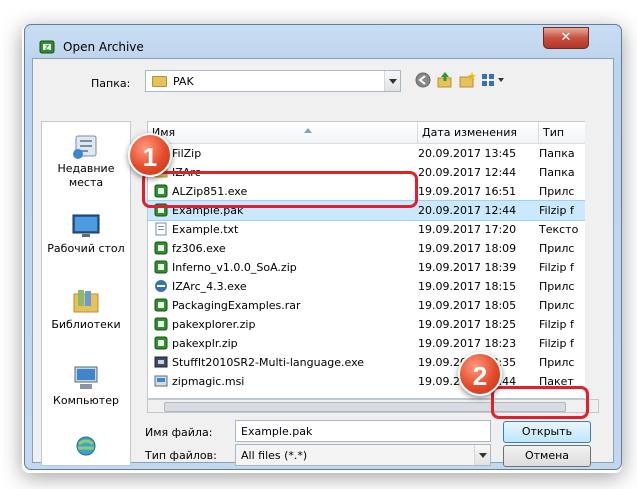 Image resolution: width=637 pixels, height=489 pixels. Describe the element at coordinates (373, 286) in the screenshot. I see `file-row: IZArc_4.3.exe 19.09.2017 18:15 Прилс` at that location.